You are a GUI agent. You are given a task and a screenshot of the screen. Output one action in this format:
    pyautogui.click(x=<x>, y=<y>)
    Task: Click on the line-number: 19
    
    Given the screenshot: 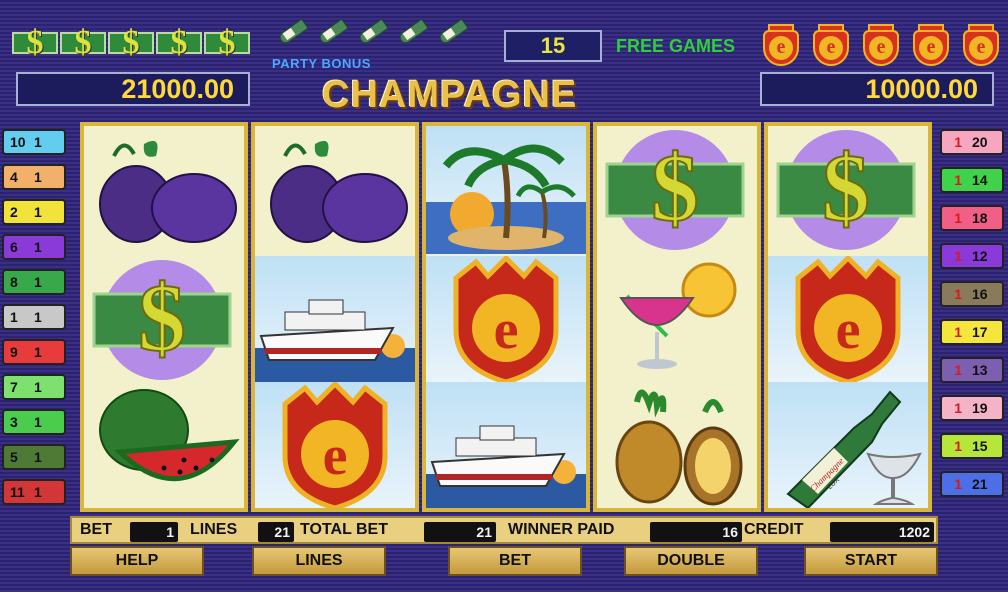 What is the action you would take?
    pyautogui.click(x=980, y=408)
    